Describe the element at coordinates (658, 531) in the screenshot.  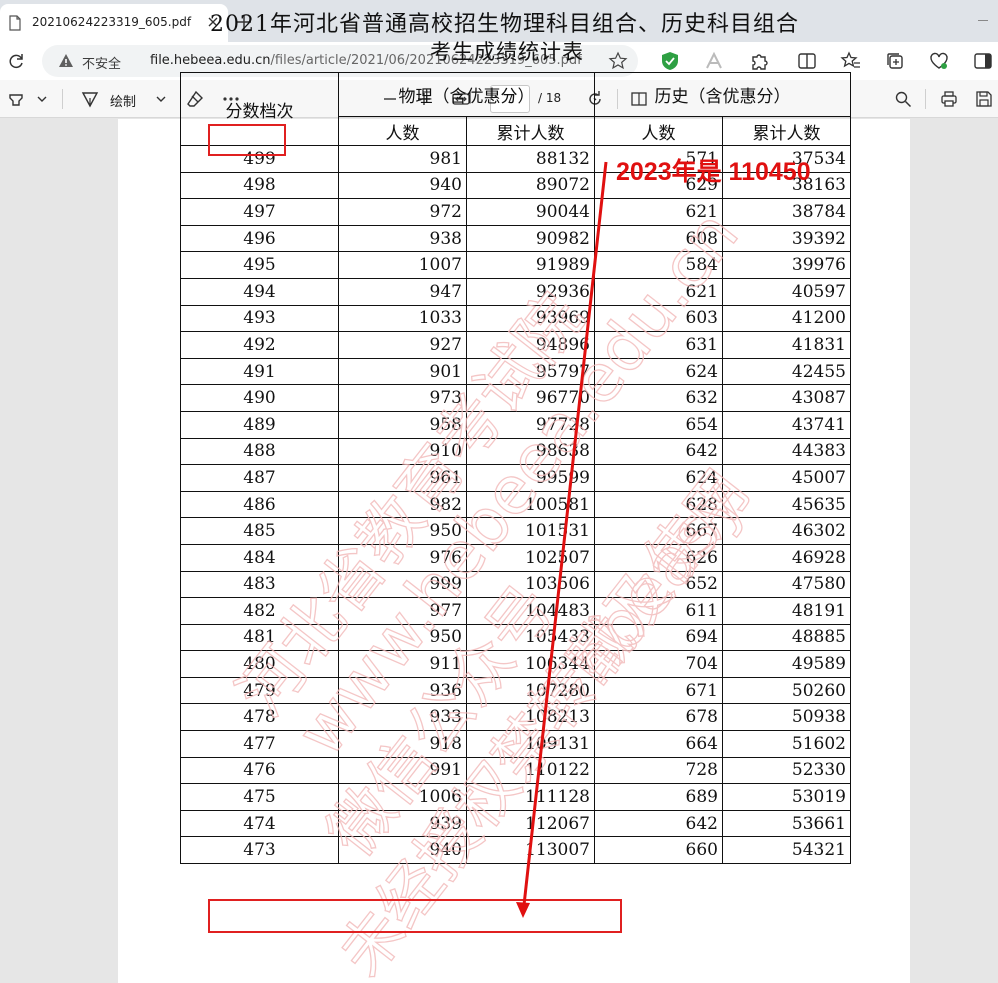
I see `history-count-cell: 667` at that location.